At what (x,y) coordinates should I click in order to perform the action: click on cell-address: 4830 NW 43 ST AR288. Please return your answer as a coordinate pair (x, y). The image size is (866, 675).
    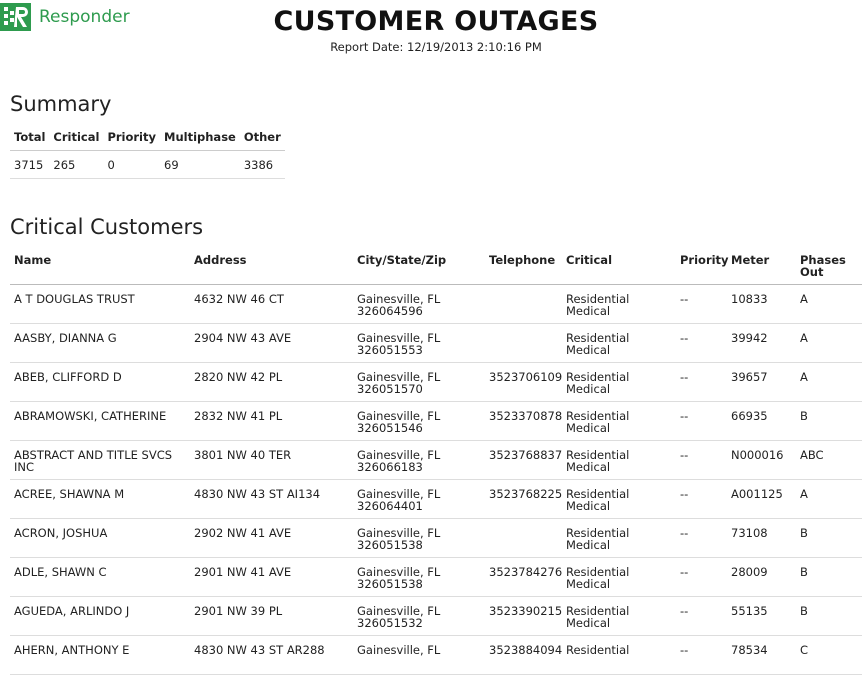
    Looking at the image, I should click on (271, 655).